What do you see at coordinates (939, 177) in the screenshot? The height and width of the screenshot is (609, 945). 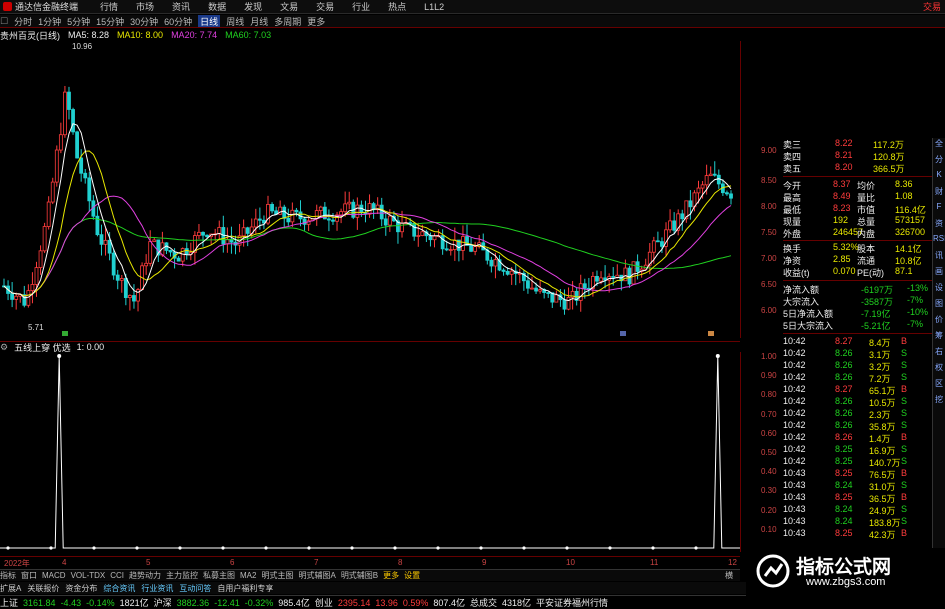 I see `sidebar-button: K` at bounding box center [939, 177].